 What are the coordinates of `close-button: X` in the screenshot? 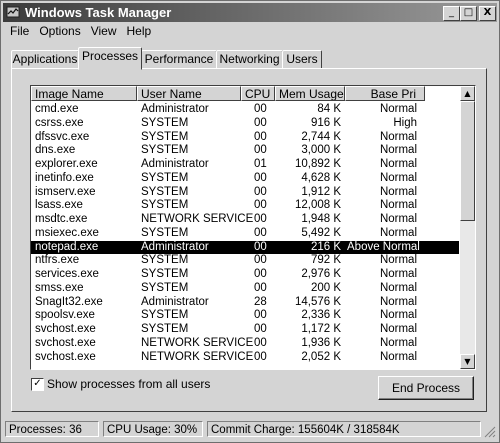 It's located at (487, 13).